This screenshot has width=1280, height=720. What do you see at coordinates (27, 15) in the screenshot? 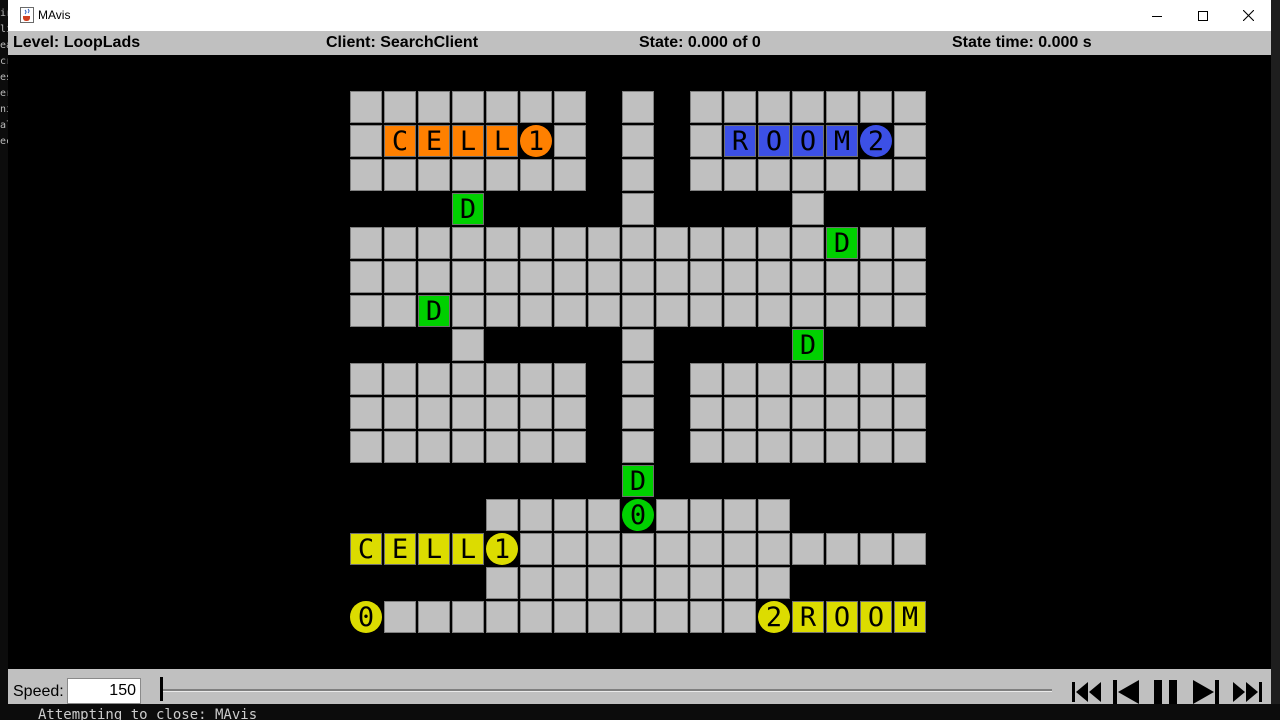
I see `java-cup-icon` at bounding box center [27, 15].